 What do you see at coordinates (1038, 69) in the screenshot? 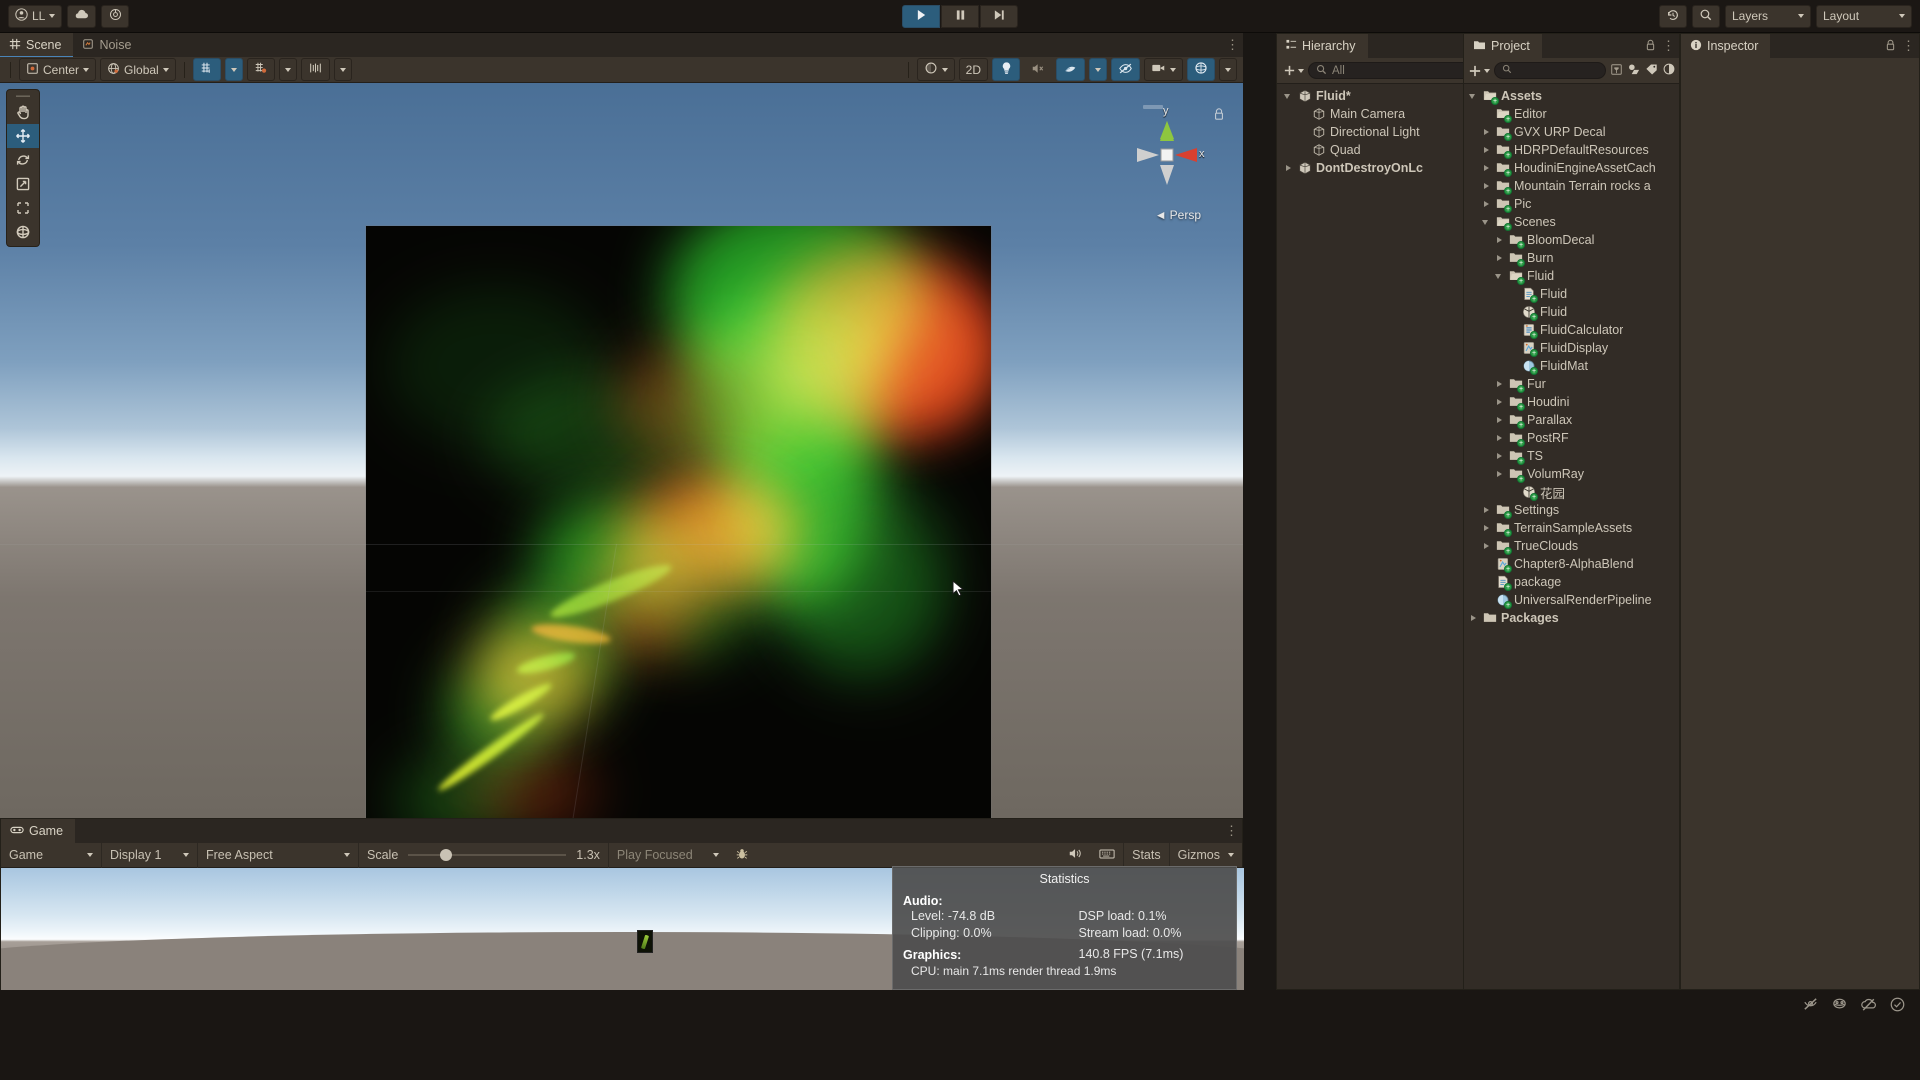
I see `scene-audio-toggle` at bounding box center [1038, 69].